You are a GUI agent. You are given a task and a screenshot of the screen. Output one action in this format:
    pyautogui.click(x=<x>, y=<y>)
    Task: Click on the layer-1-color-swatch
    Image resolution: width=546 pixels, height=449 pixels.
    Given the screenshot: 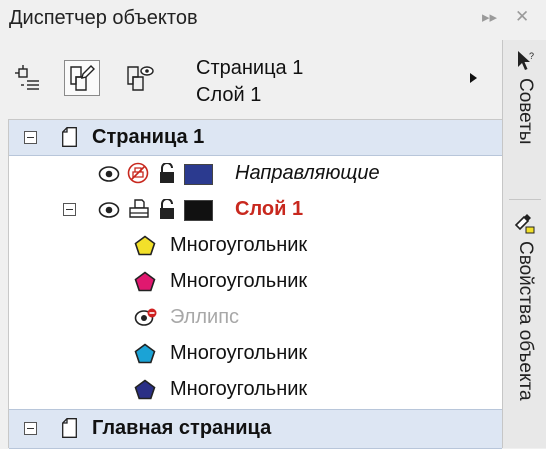 What is the action you would take?
    pyautogui.click(x=198, y=210)
    